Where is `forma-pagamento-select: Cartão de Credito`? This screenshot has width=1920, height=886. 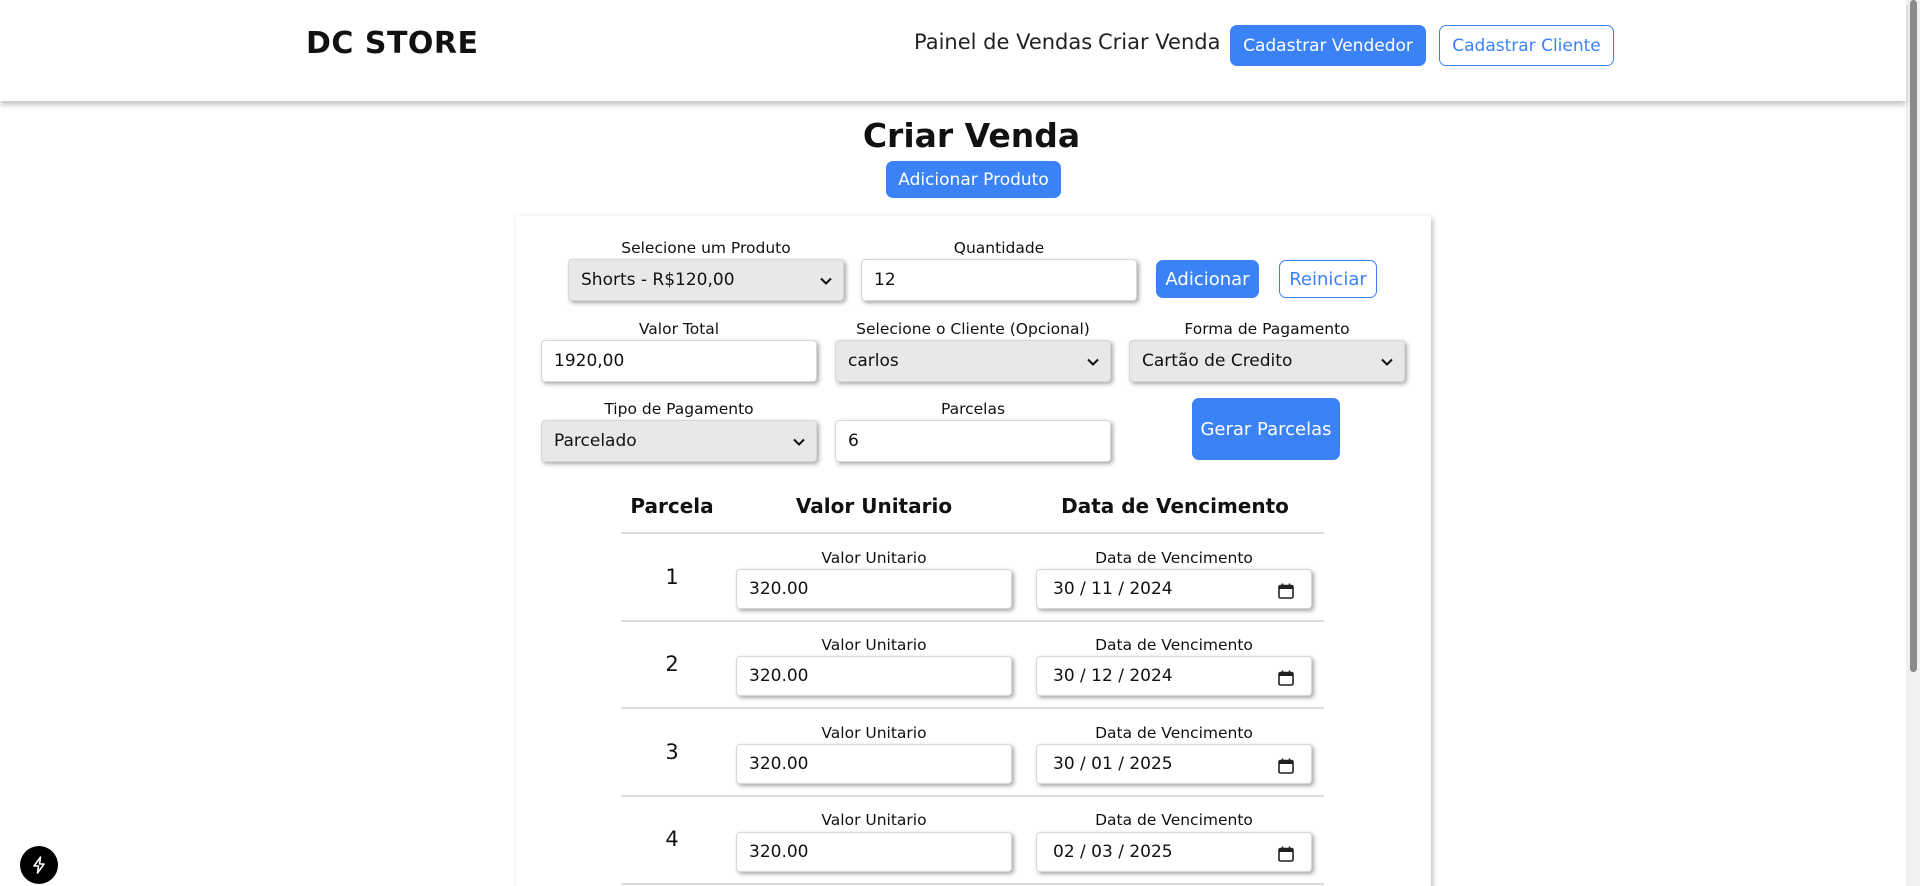 forma-pagamento-select: Cartão de Credito is located at coordinates (1267, 361).